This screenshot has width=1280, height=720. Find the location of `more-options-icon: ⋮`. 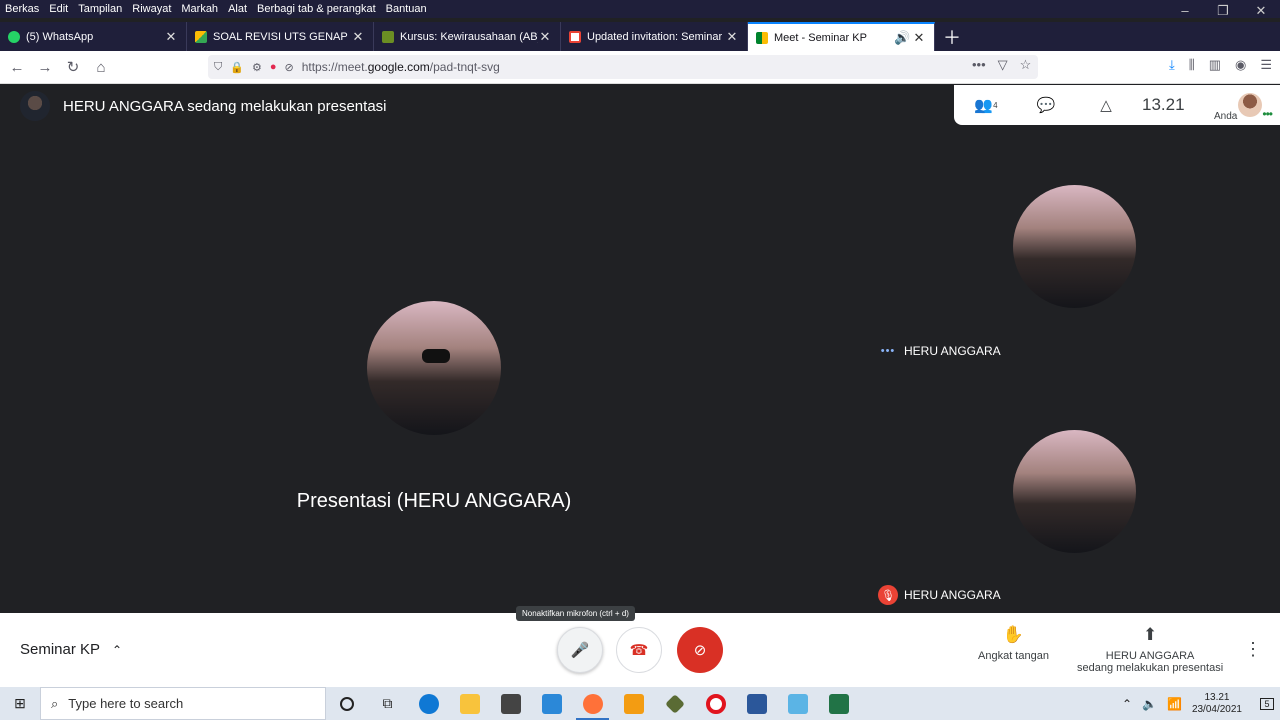

more-options-icon: ⋮ is located at coordinates (1253, 649).